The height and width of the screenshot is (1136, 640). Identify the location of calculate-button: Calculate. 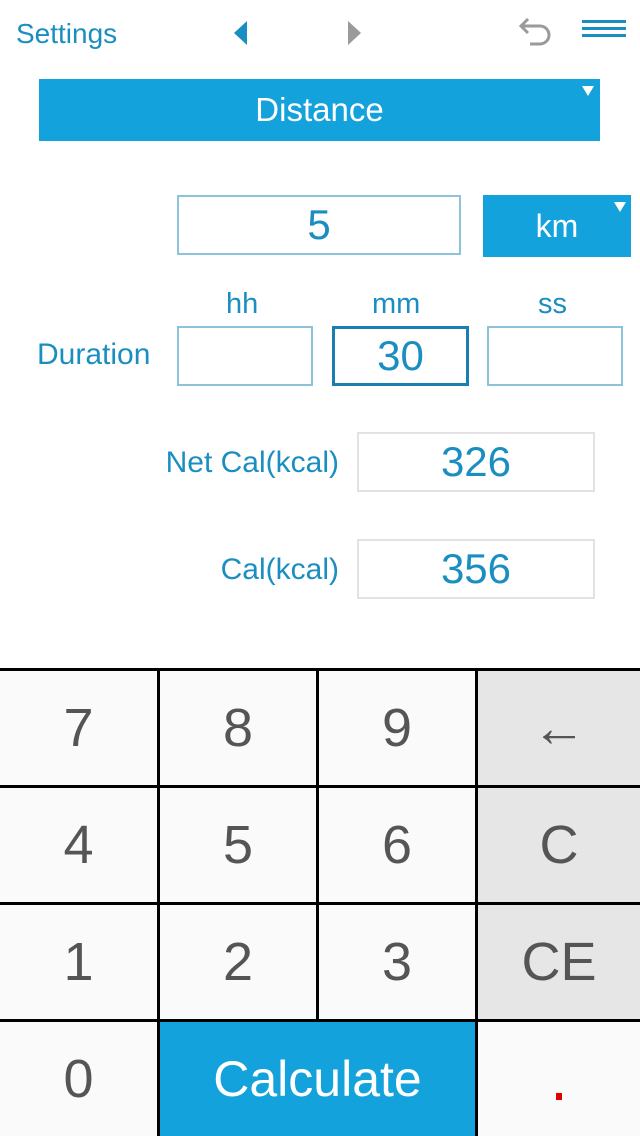
(317, 1079).